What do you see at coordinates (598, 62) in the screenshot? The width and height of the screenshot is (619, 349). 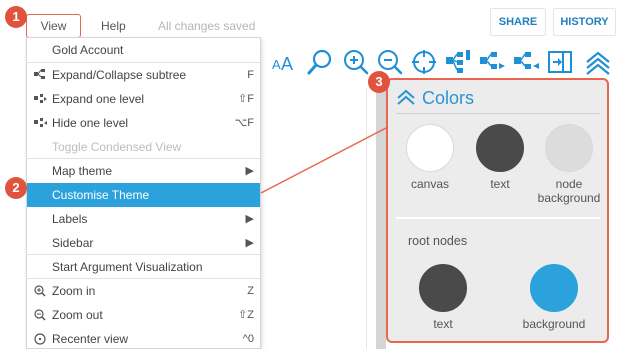 I see `collapse-sidebar-icon` at bounding box center [598, 62].